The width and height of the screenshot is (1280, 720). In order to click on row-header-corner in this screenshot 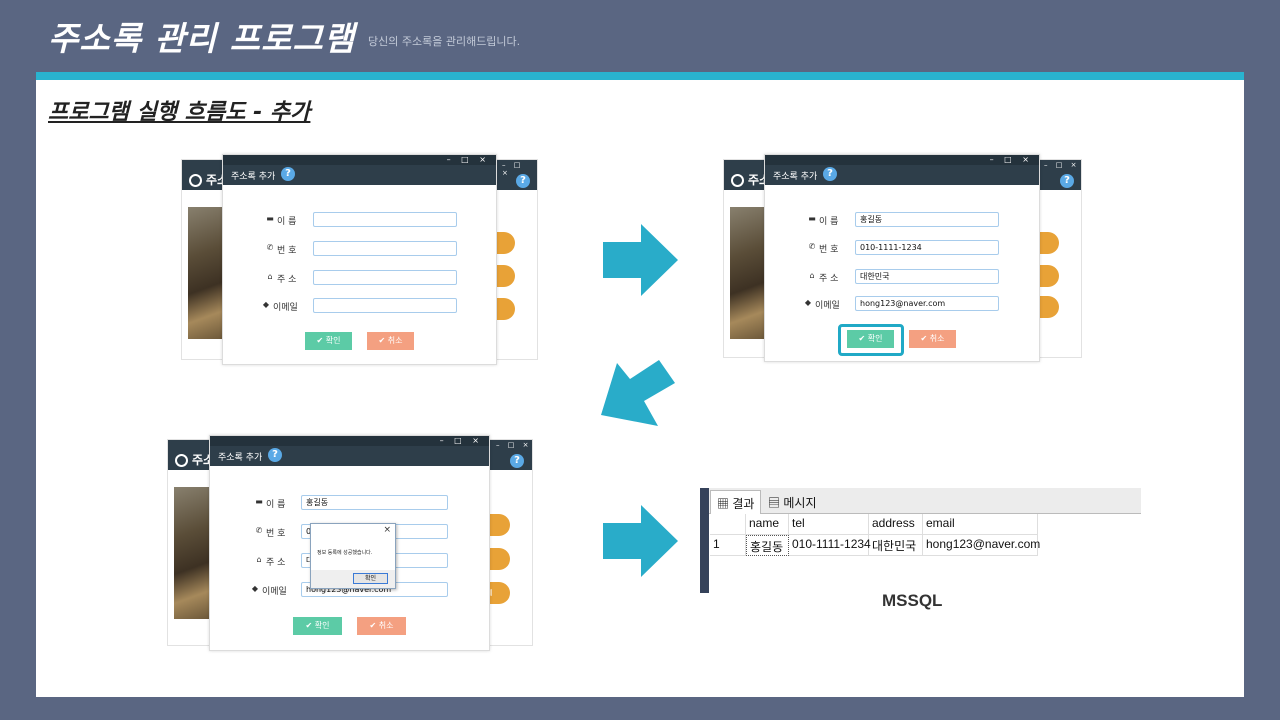, I will do `click(728, 524)`.